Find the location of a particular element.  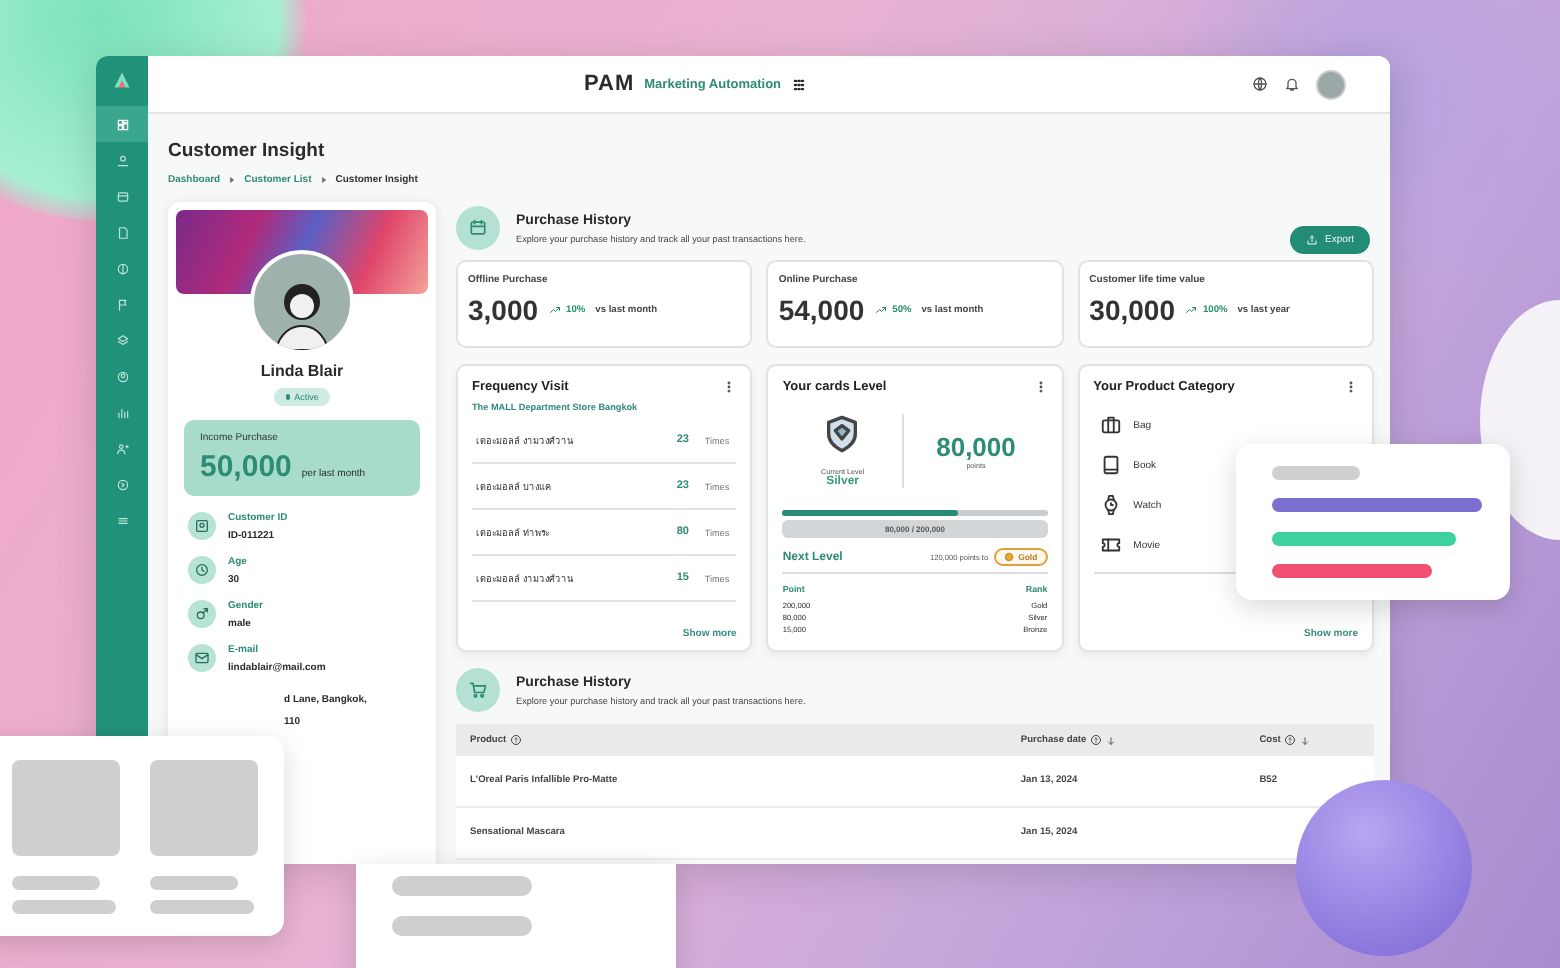

book-icon is located at coordinates (1110, 465).